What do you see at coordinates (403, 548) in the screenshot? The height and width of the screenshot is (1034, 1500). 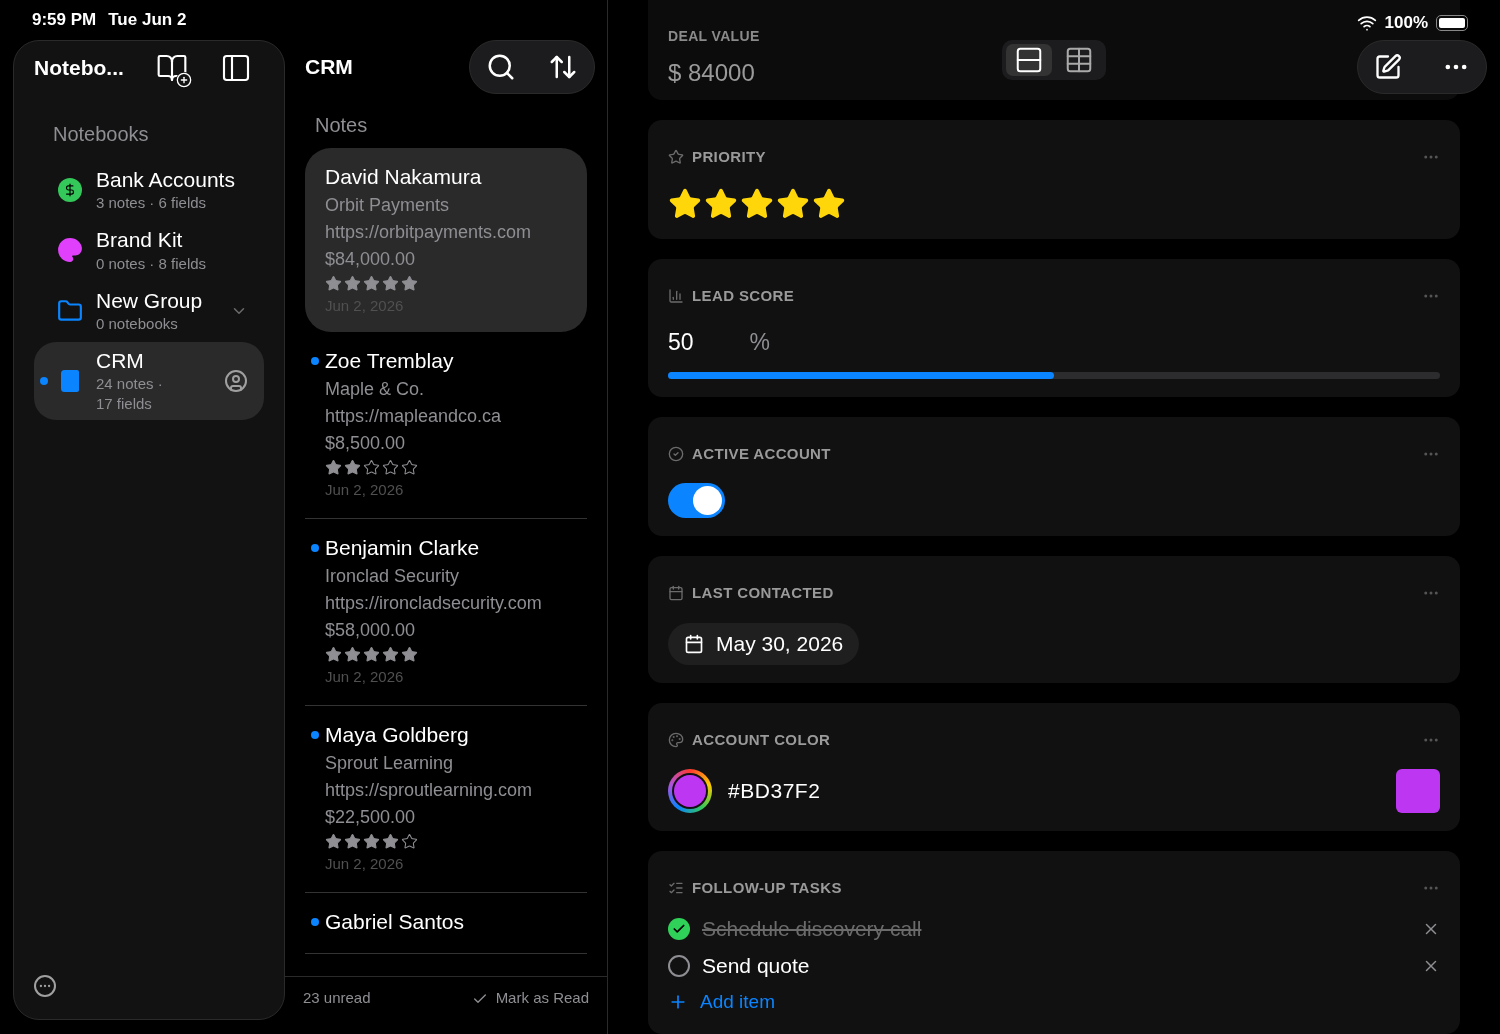 I see `note-title: Benjamin Clarke` at bounding box center [403, 548].